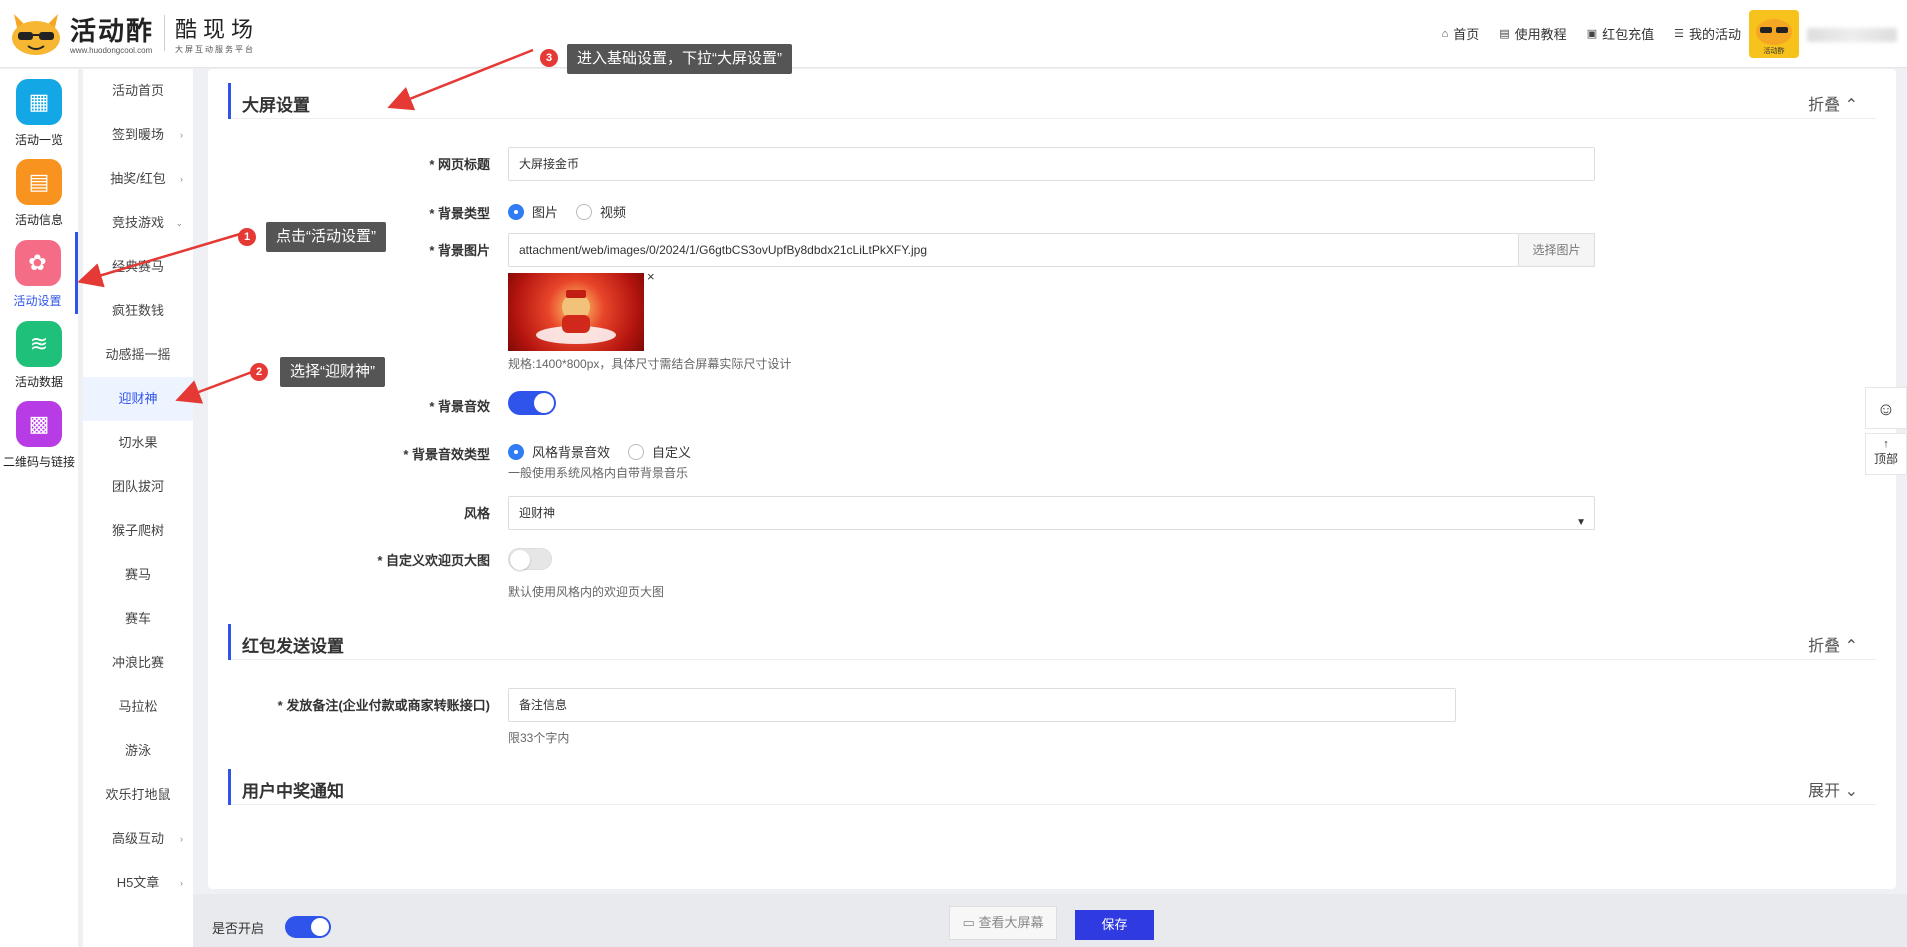 This screenshot has width=1907, height=947. I want to click on sidebar-item-data: ≋ 活动数据, so click(39, 361).